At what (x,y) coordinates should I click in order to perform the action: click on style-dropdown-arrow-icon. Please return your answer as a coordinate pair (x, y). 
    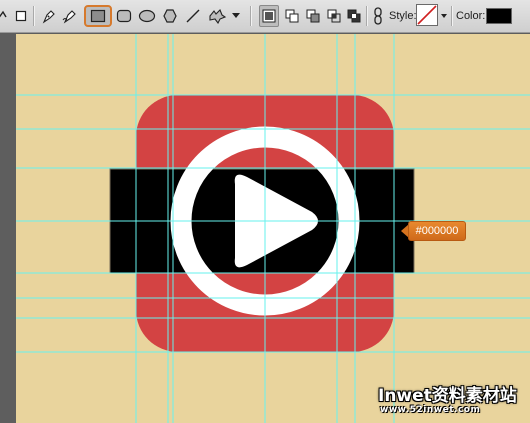
    Looking at the image, I should click on (444, 16).